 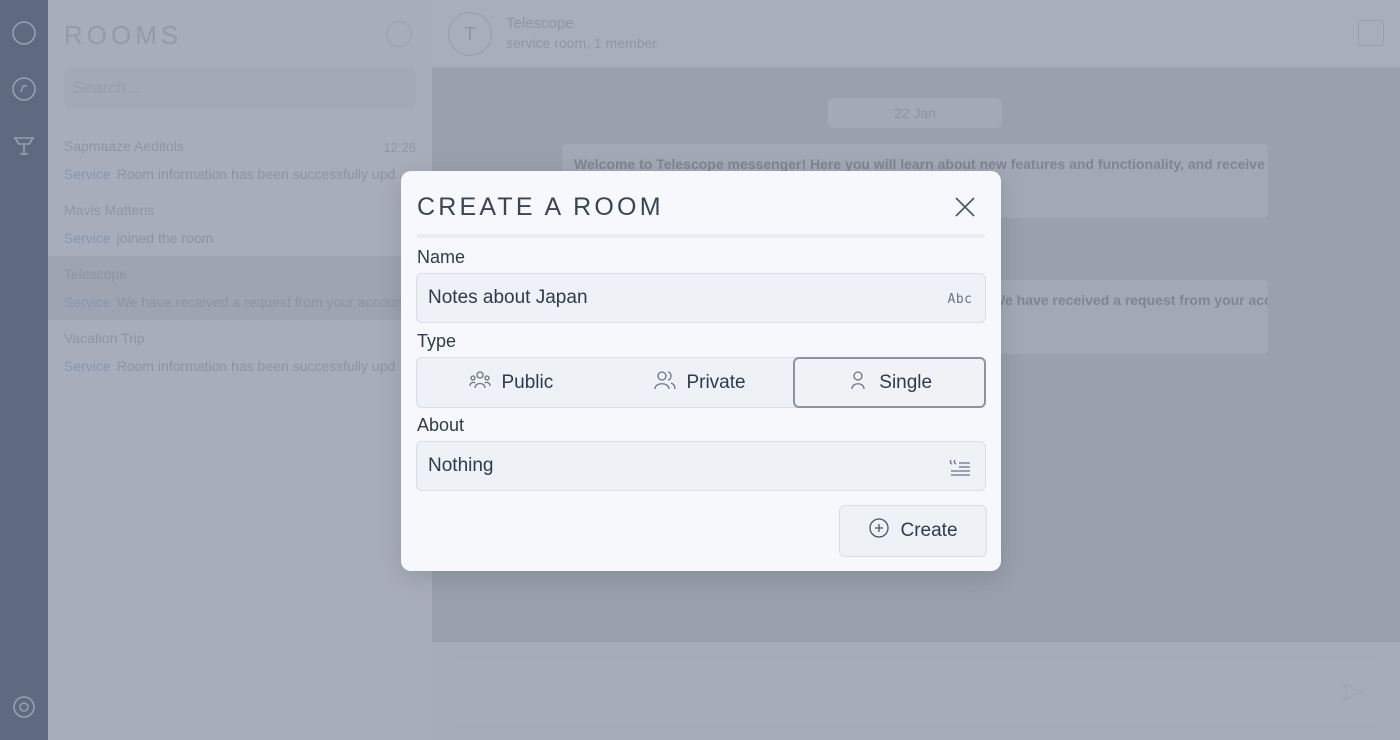 I want to click on send-icon, so click(x=1353, y=694).